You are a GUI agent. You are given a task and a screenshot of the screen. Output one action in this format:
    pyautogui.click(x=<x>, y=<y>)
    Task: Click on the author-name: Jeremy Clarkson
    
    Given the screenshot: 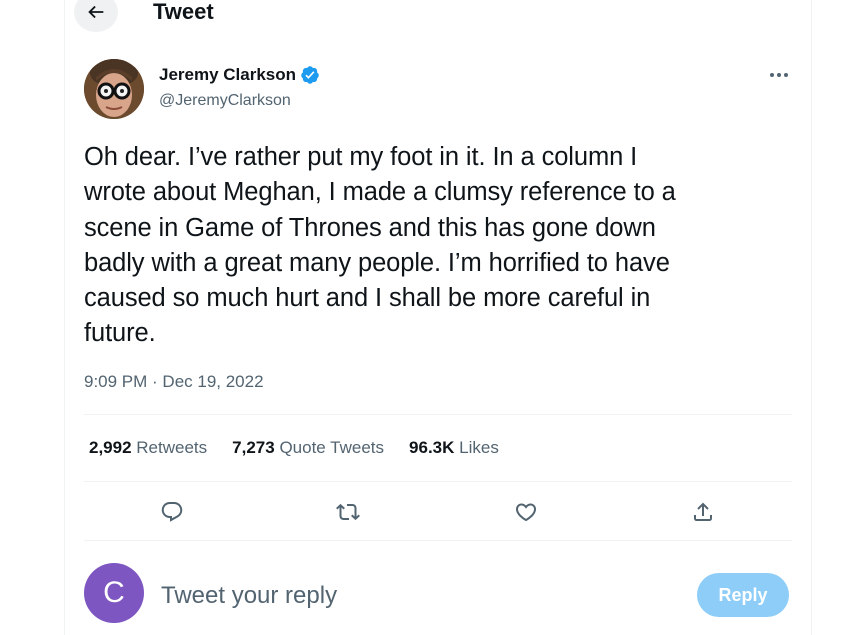 What is the action you would take?
    pyautogui.click(x=227, y=75)
    